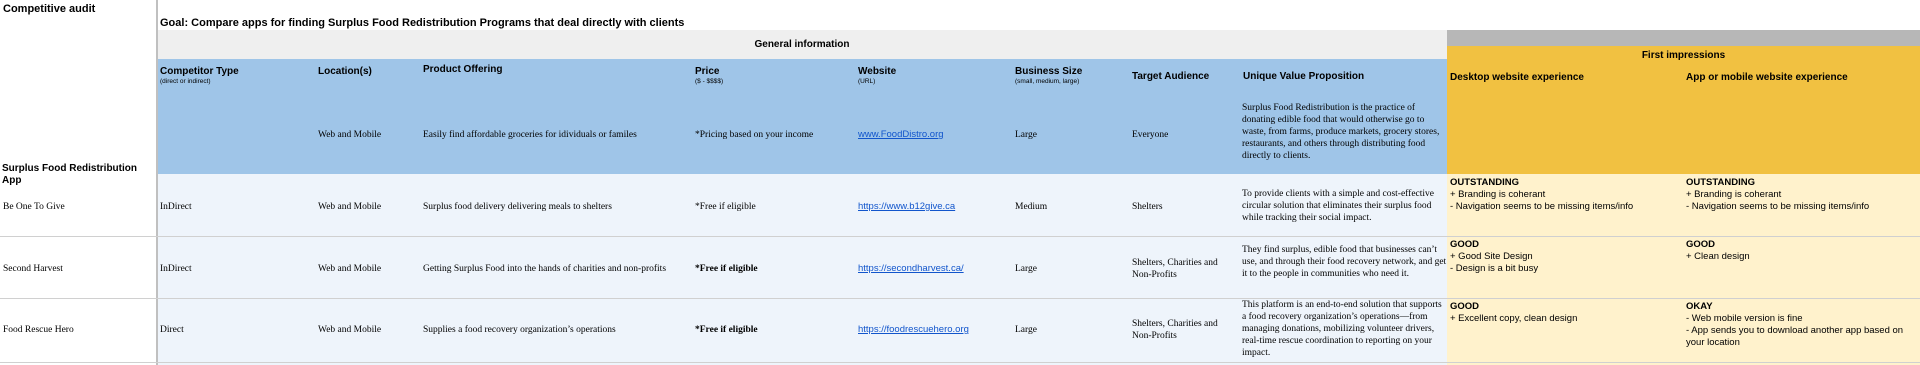  Describe the element at coordinates (185, 81) in the screenshot. I see `col-sub-competitor-type: (direct or indirect)` at that location.